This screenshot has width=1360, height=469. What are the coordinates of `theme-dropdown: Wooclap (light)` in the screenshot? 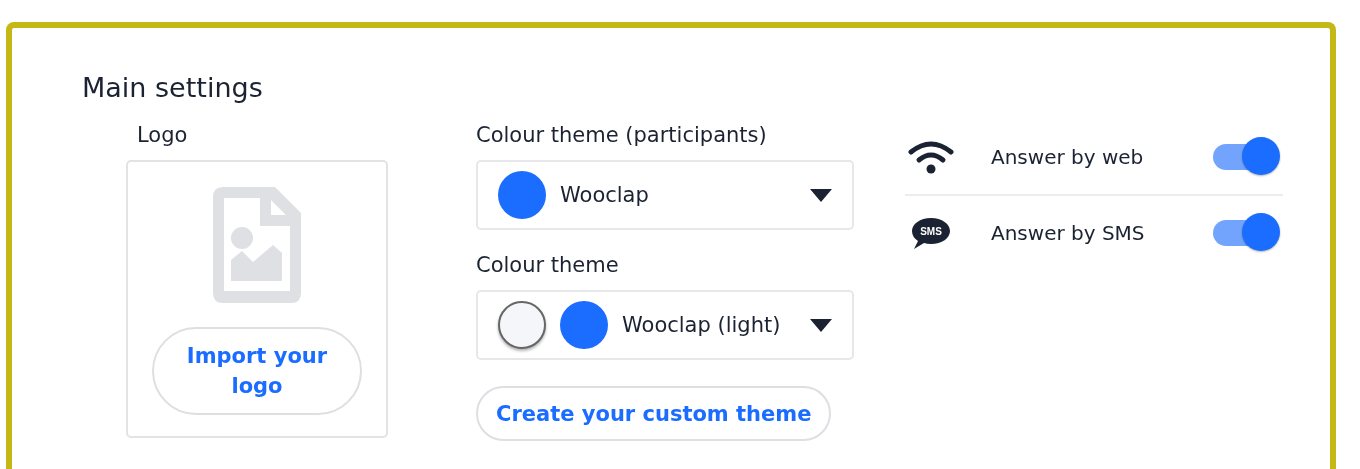 It's located at (665, 325).